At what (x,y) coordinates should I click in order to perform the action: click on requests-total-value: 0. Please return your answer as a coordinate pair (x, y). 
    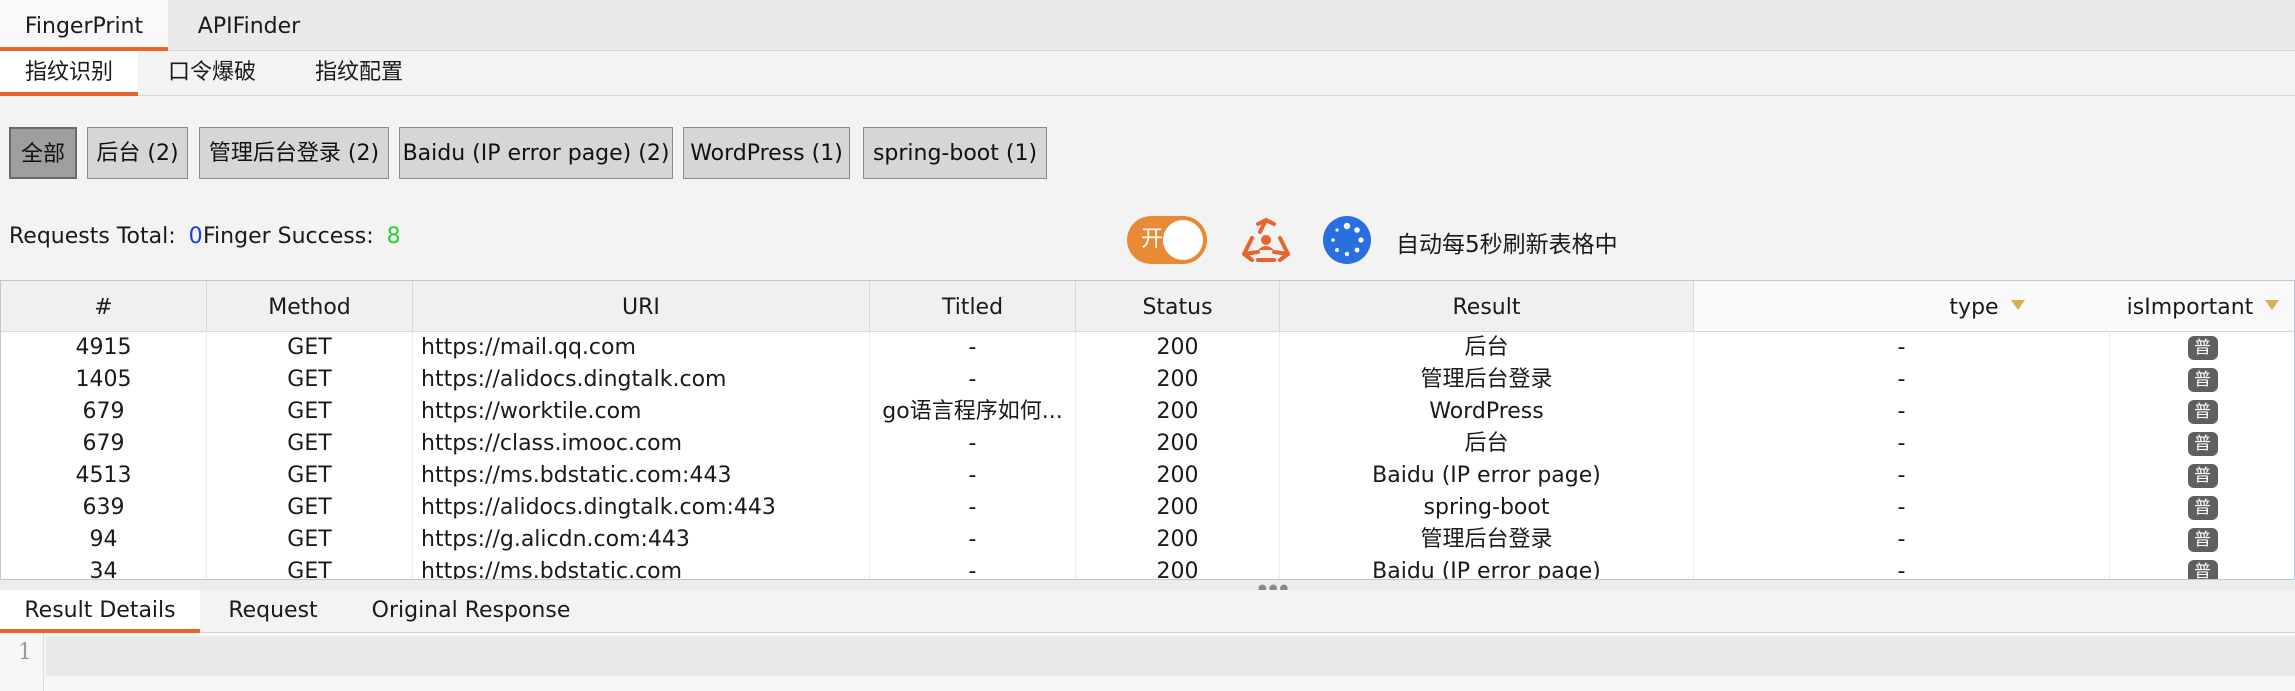
    Looking at the image, I should click on (195, 236).